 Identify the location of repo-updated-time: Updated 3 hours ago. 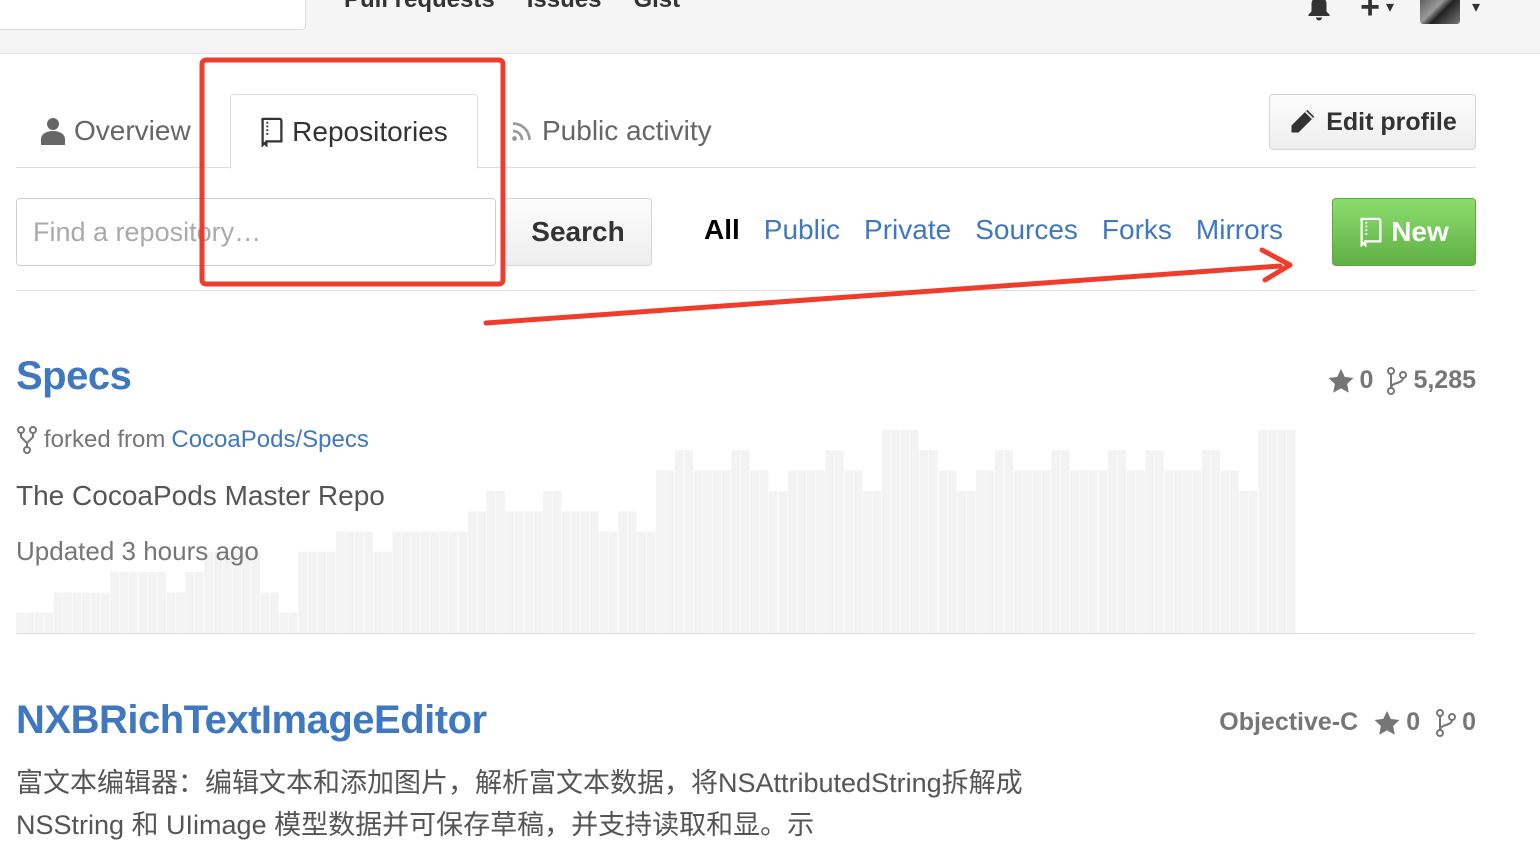
(137, 551).